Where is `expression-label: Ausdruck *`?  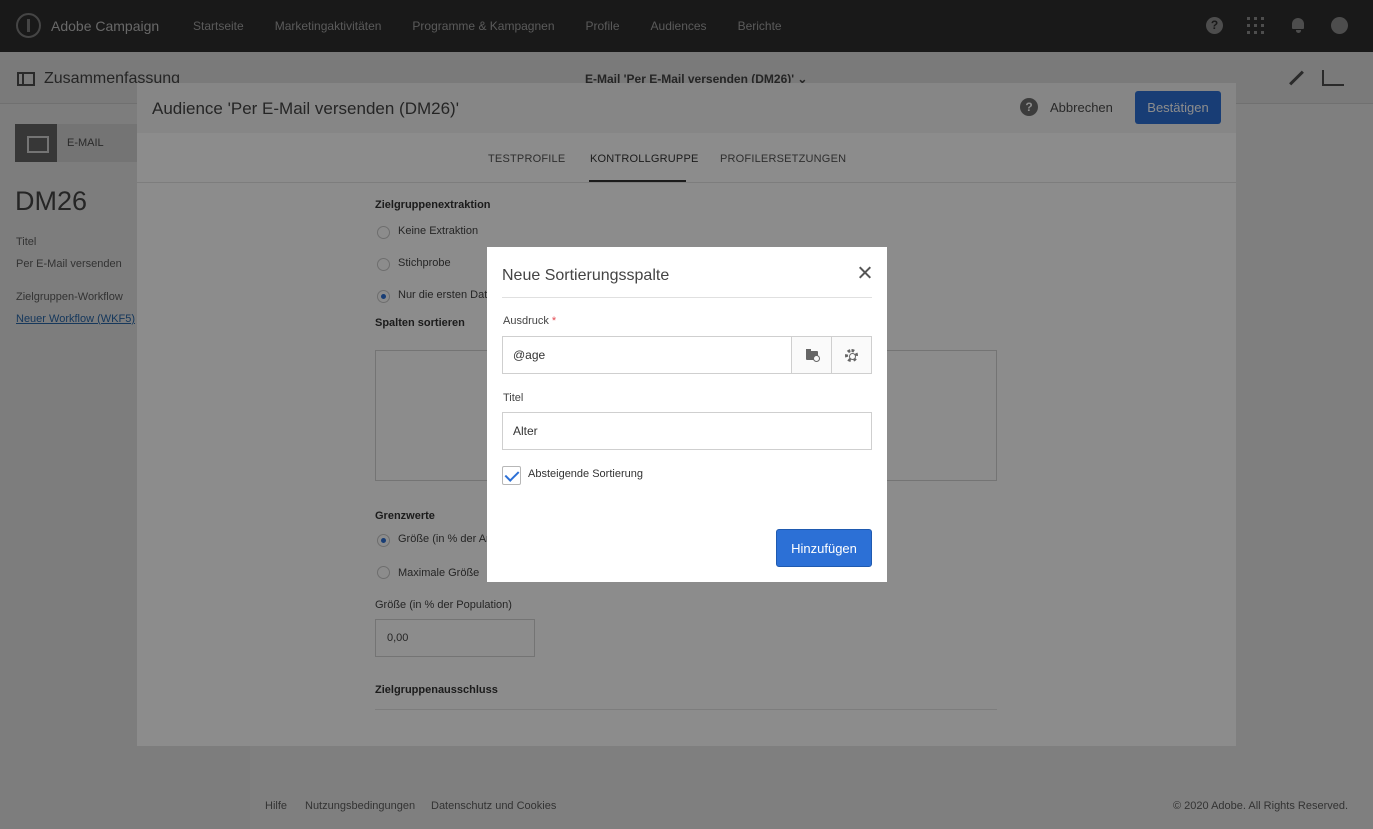 expression-label: Ausdruck * is located at coordinates (529, 321).